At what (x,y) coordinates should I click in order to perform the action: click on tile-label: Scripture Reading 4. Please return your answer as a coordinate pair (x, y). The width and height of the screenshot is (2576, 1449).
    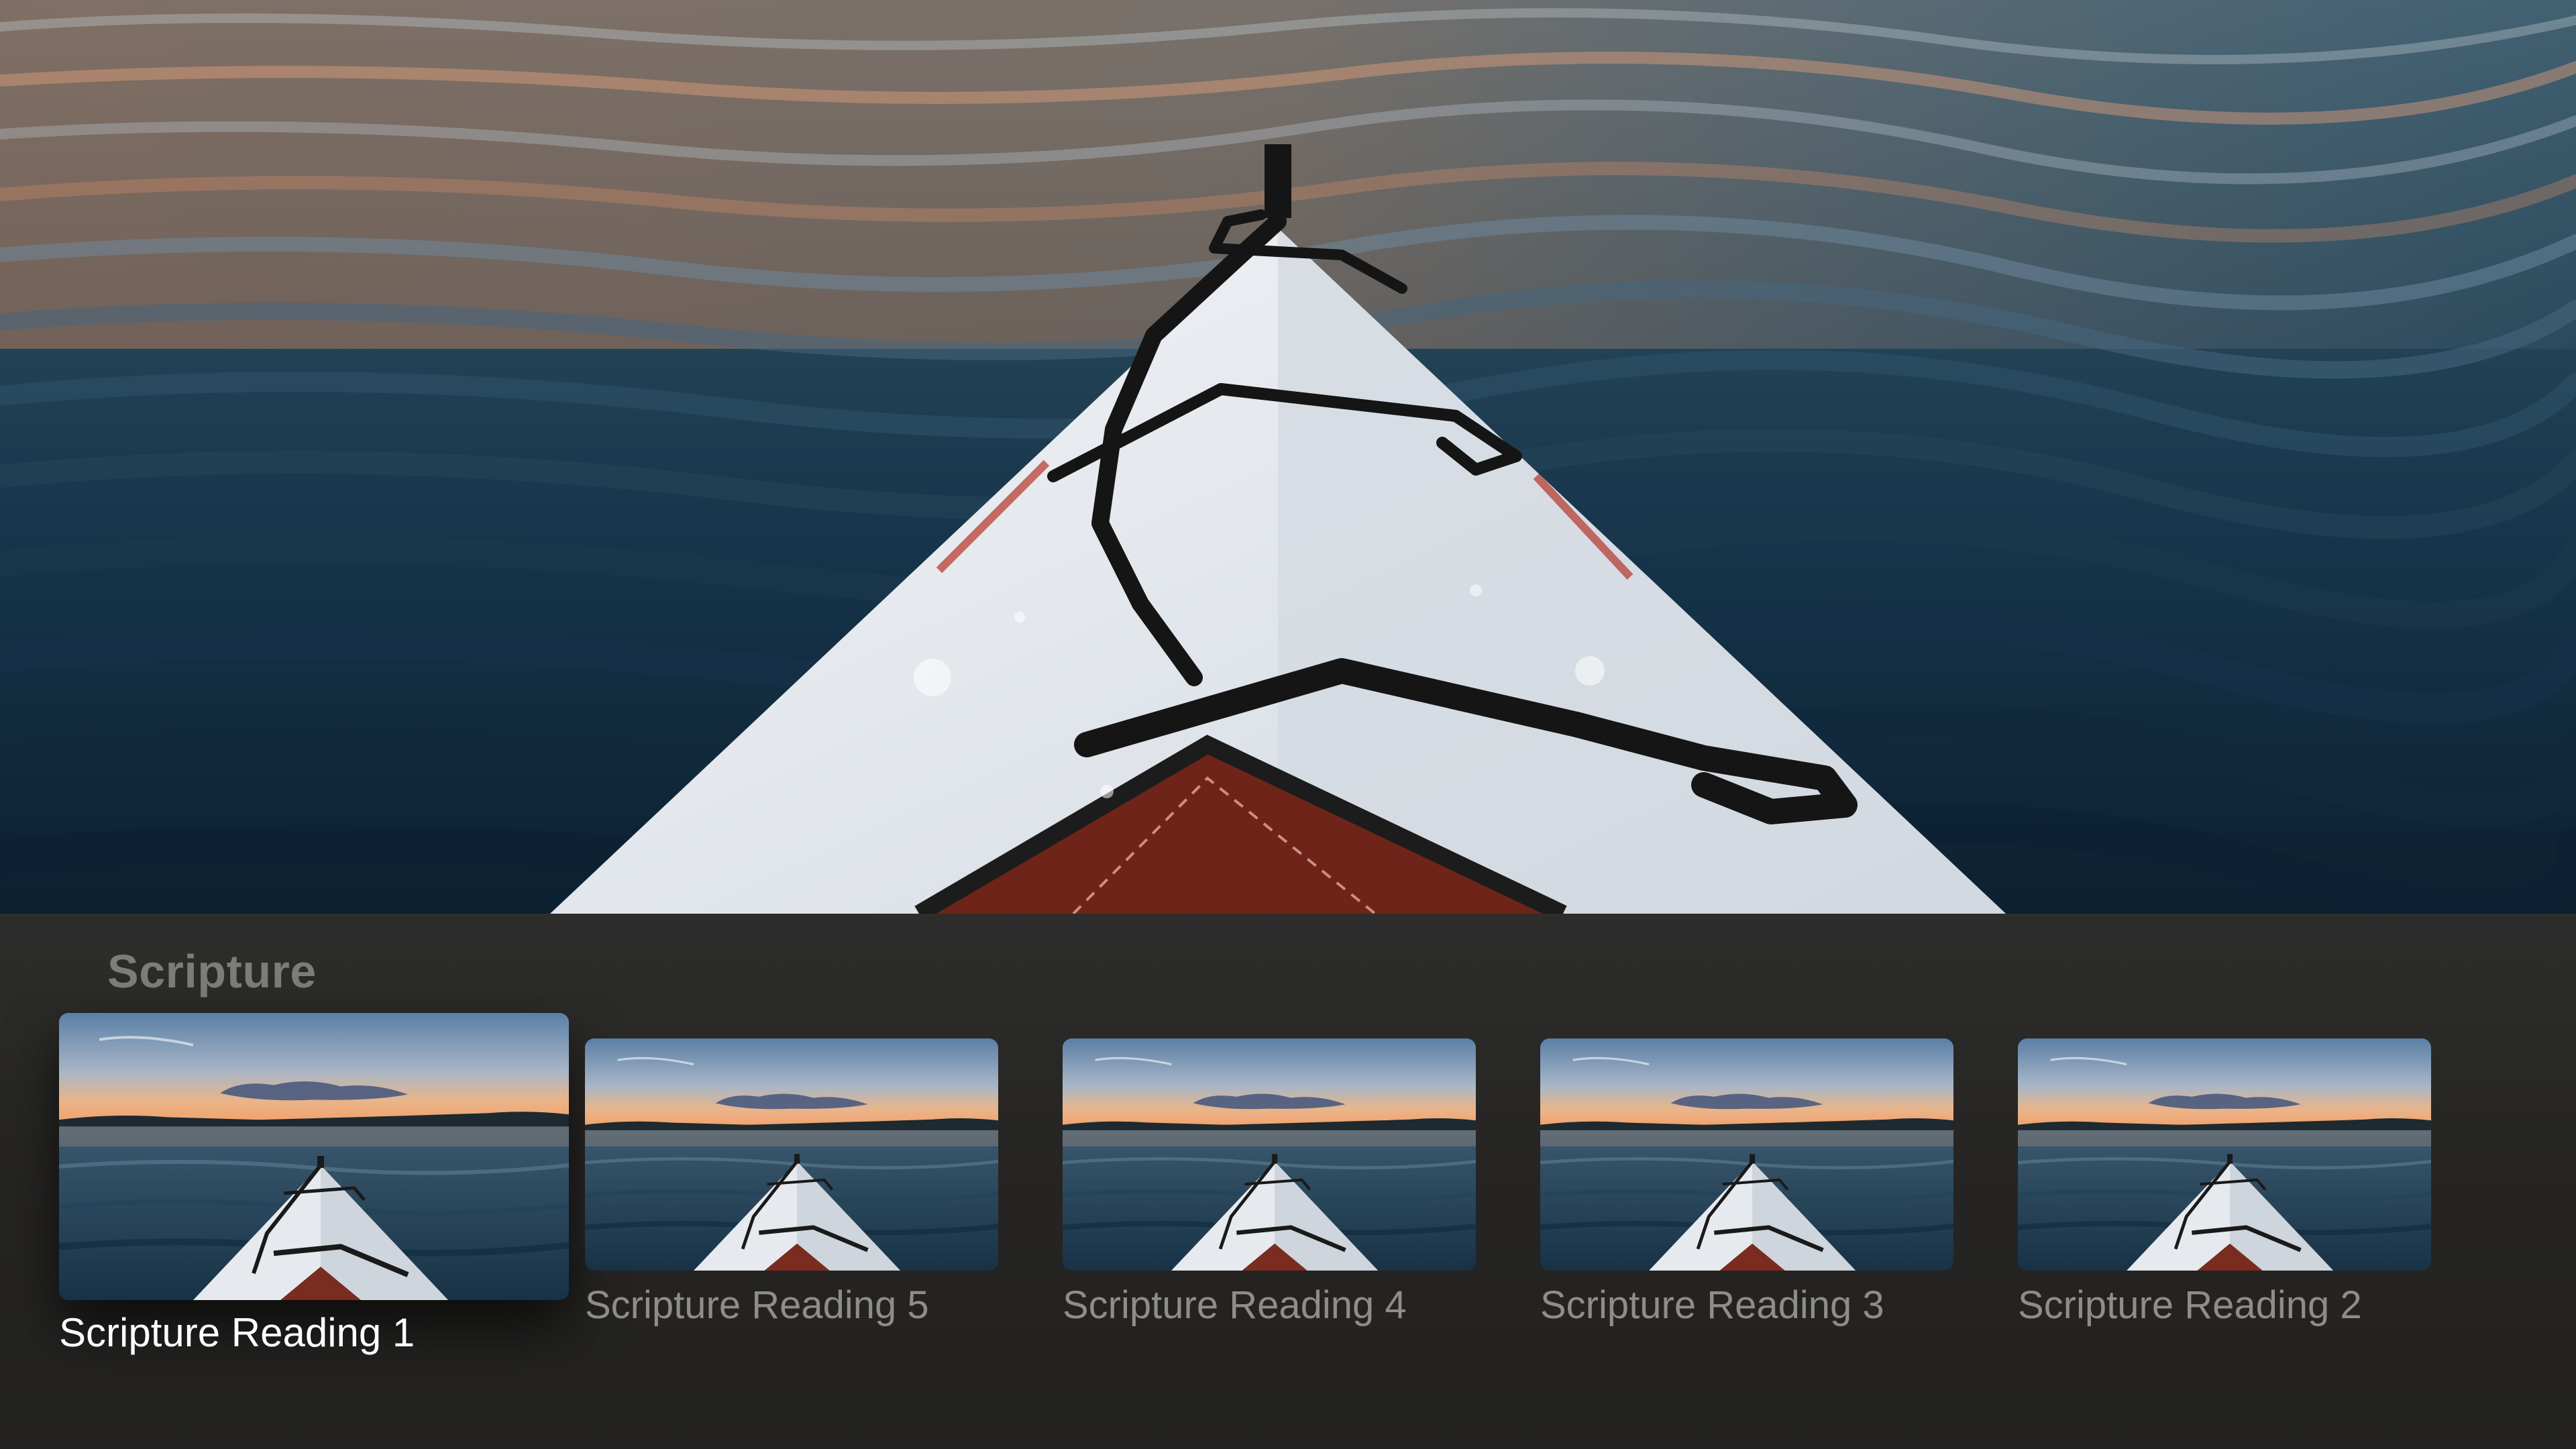
    Looking at the image, I should click on (1235, 1305).